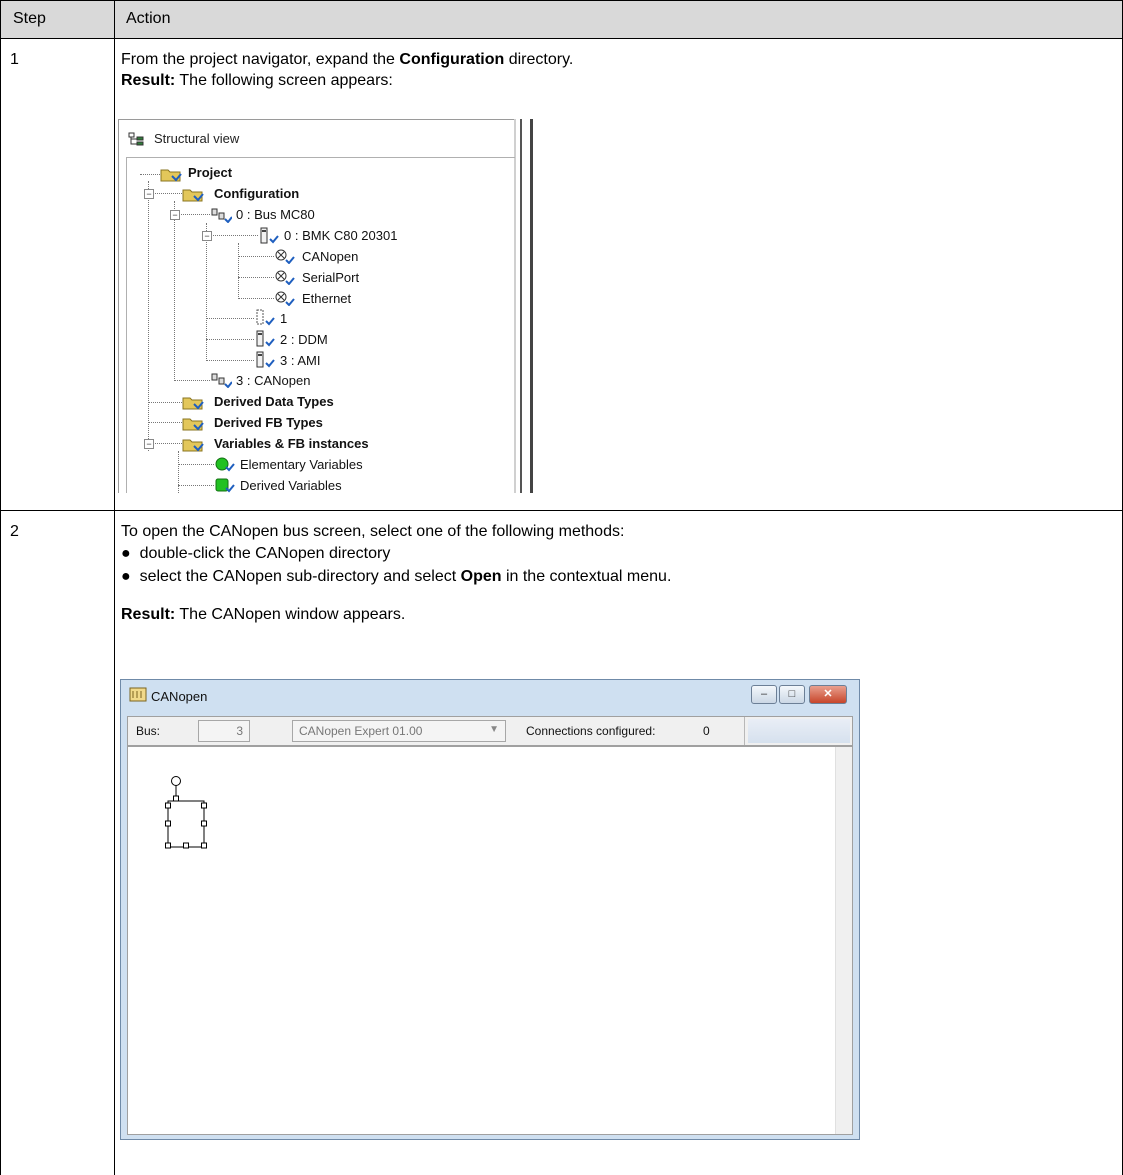 This screenshot has width=1123, height=1175. What do you see at coordinates (265, 317) in the screenshot?
I see `slot-icon` at bounding box center [265, 317].